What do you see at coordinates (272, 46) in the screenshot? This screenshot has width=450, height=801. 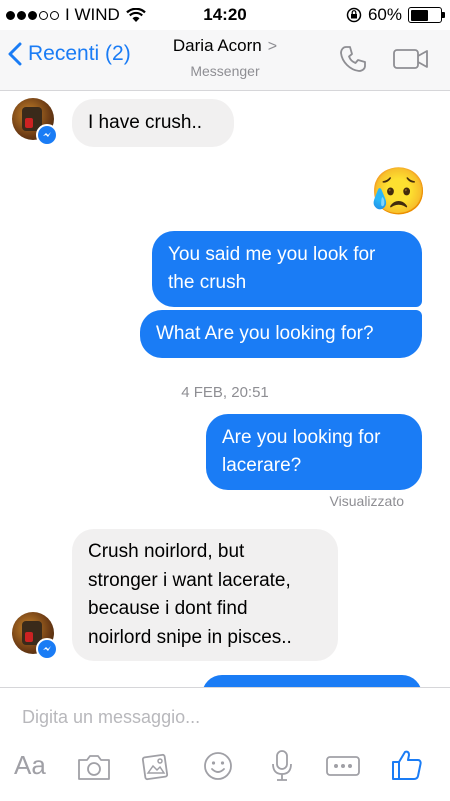 I see `chevron-right-icon: >` at bounding box center [272, 46].